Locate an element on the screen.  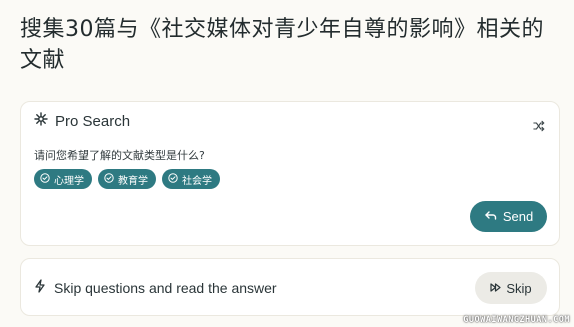
pro-search-header: Pro Search is located at coordinates (82, 121).